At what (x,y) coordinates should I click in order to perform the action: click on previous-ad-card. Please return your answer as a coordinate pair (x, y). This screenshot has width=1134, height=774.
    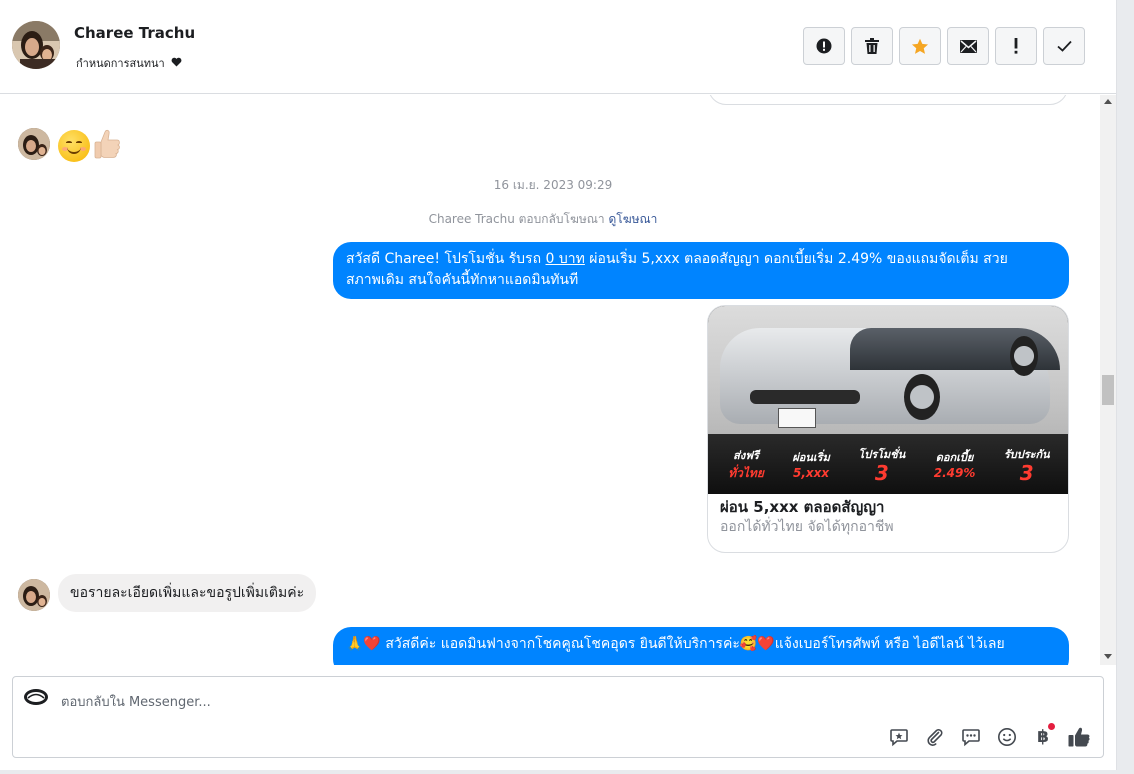
    Looking at the image, I should click on (888, 100).